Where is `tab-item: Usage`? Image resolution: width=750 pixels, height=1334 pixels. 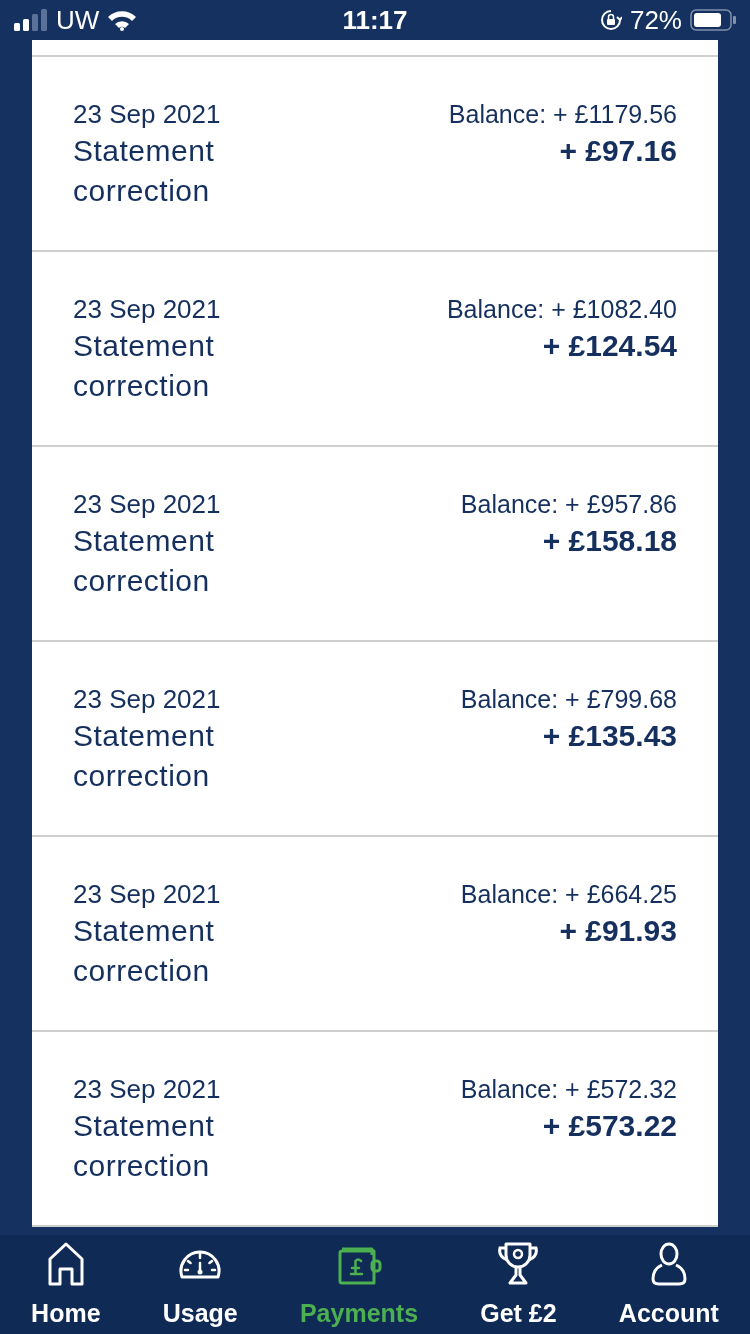
tab-item: Usage is located at coordinates (200, 1284).